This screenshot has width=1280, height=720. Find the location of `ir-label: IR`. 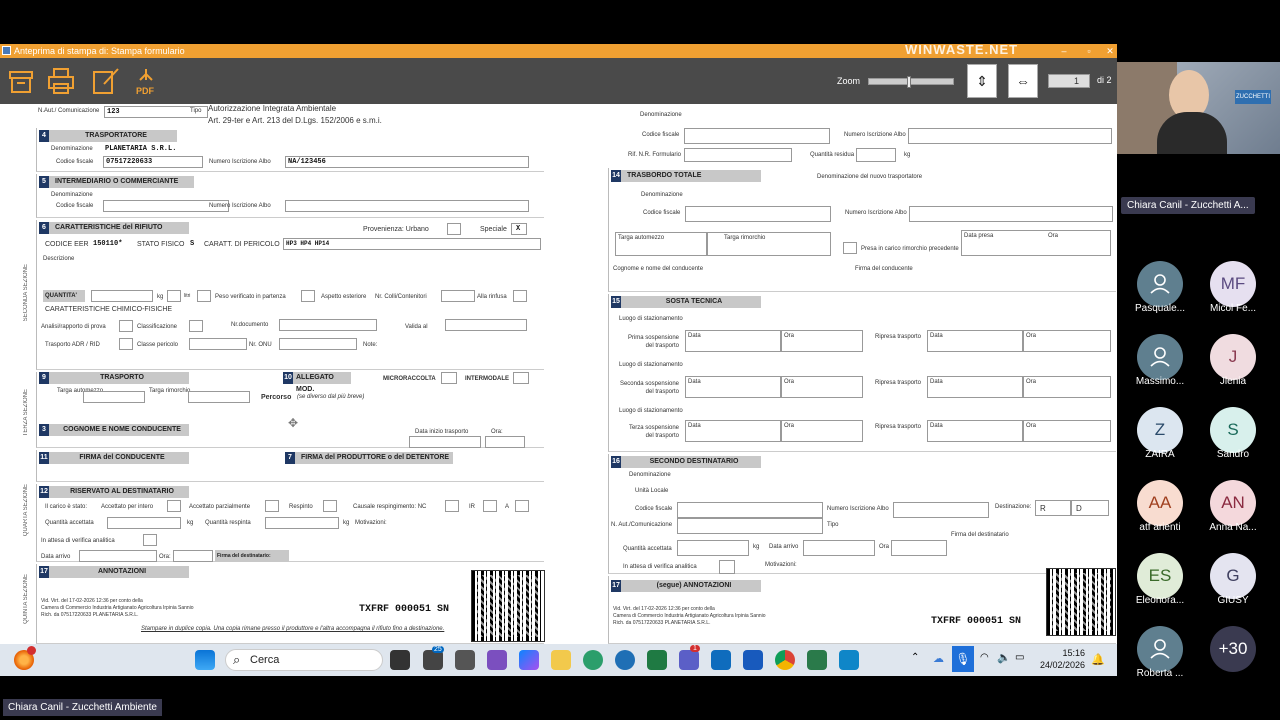

ir-label: IR is located at coordinates (472, 507).